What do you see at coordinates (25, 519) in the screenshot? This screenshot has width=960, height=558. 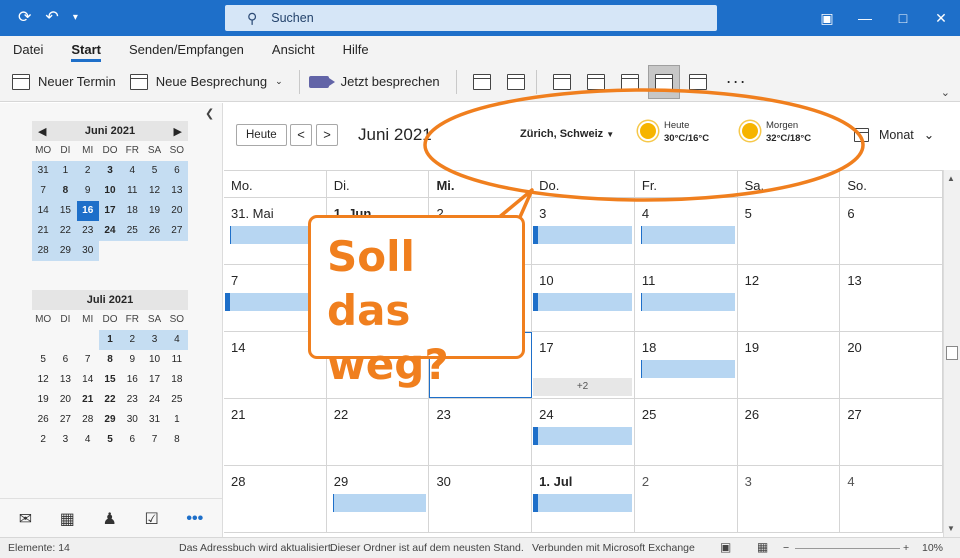 I see `mail-icon: ✉` at bounding box center [25, 519].